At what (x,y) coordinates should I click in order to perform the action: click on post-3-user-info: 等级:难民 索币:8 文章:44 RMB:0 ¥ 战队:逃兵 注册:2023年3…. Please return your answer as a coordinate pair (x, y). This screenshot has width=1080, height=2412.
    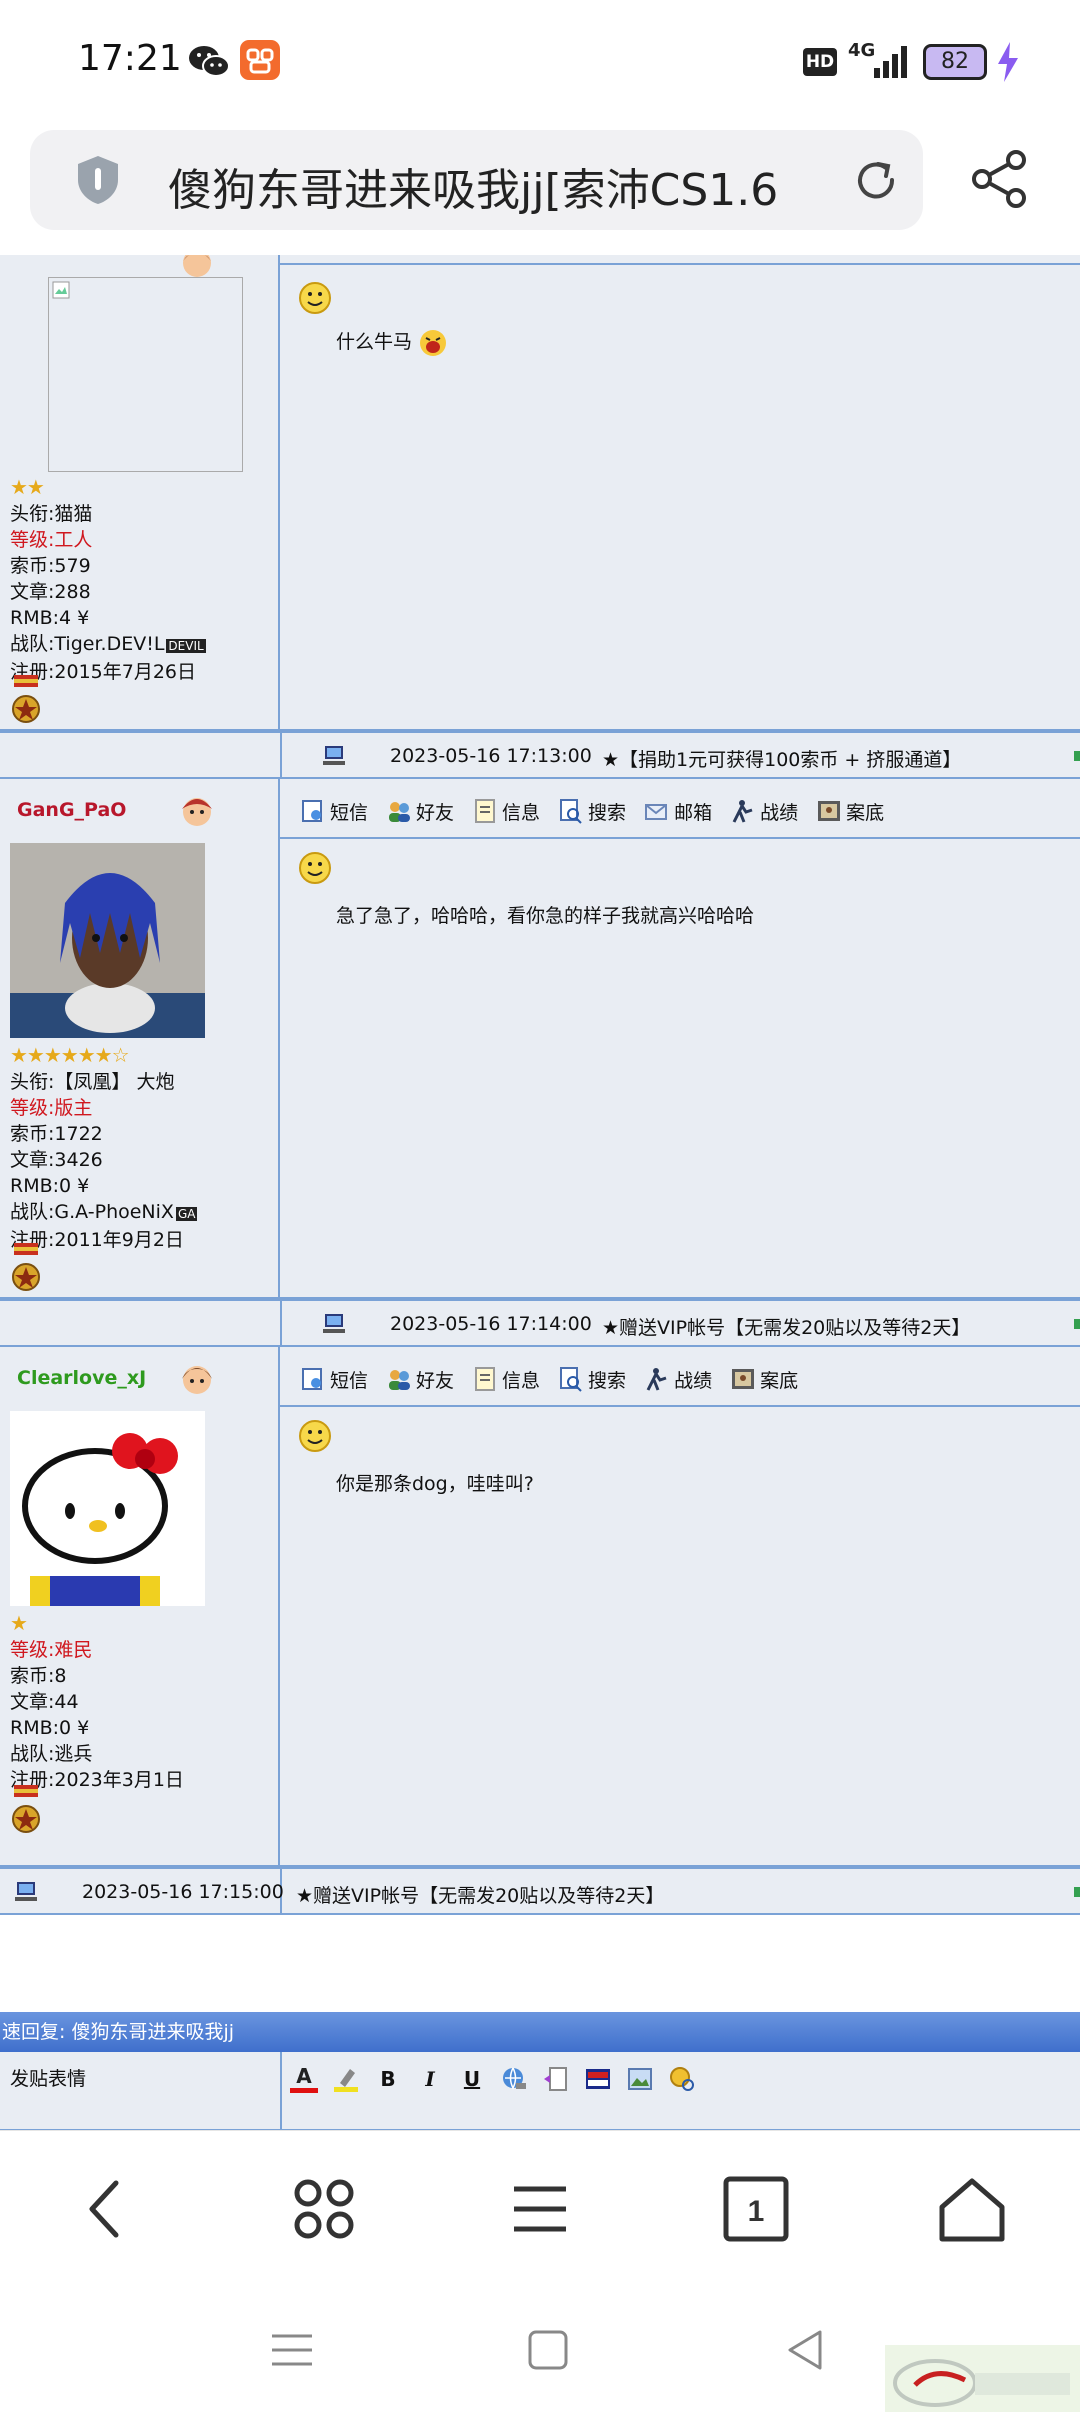
    Looking at the image, I should click on (97, 1715).